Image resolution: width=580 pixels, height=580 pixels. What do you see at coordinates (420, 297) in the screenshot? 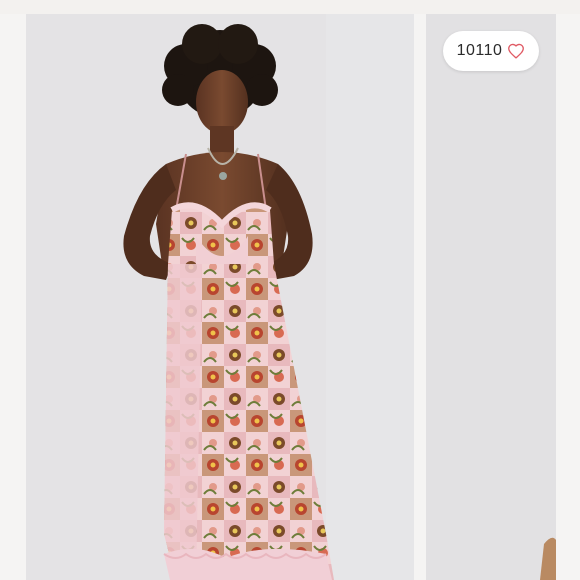
I see `slide-gap` at bounding box center [420, 297].